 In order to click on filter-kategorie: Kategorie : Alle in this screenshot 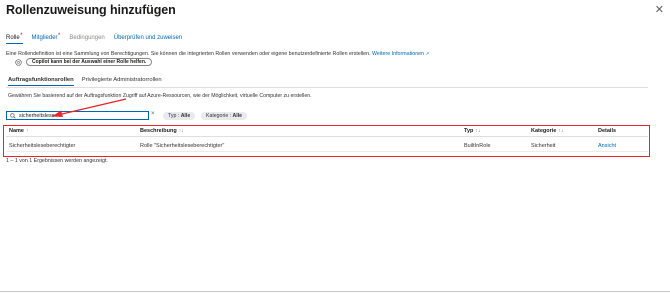, I will do `click(224, 116)`.